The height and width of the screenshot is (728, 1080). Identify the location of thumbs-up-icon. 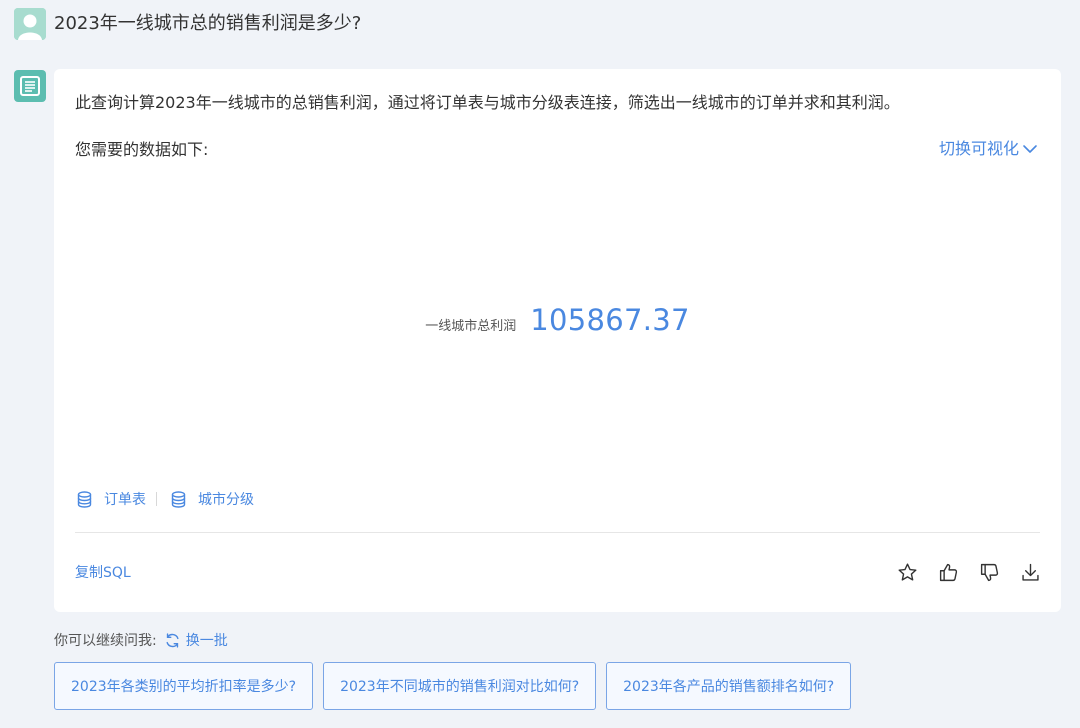
(948, 572).